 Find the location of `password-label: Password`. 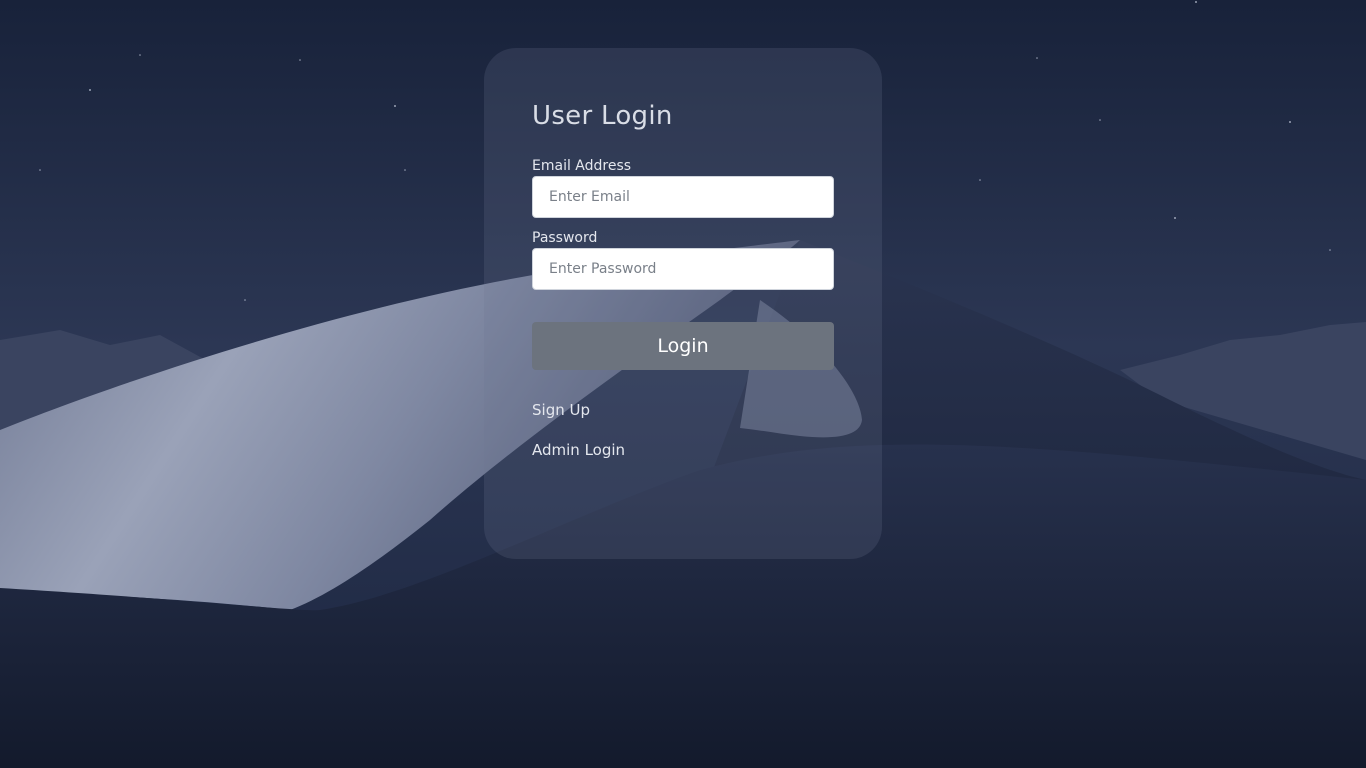

password-label: Password is located at coordinates (565, 238).